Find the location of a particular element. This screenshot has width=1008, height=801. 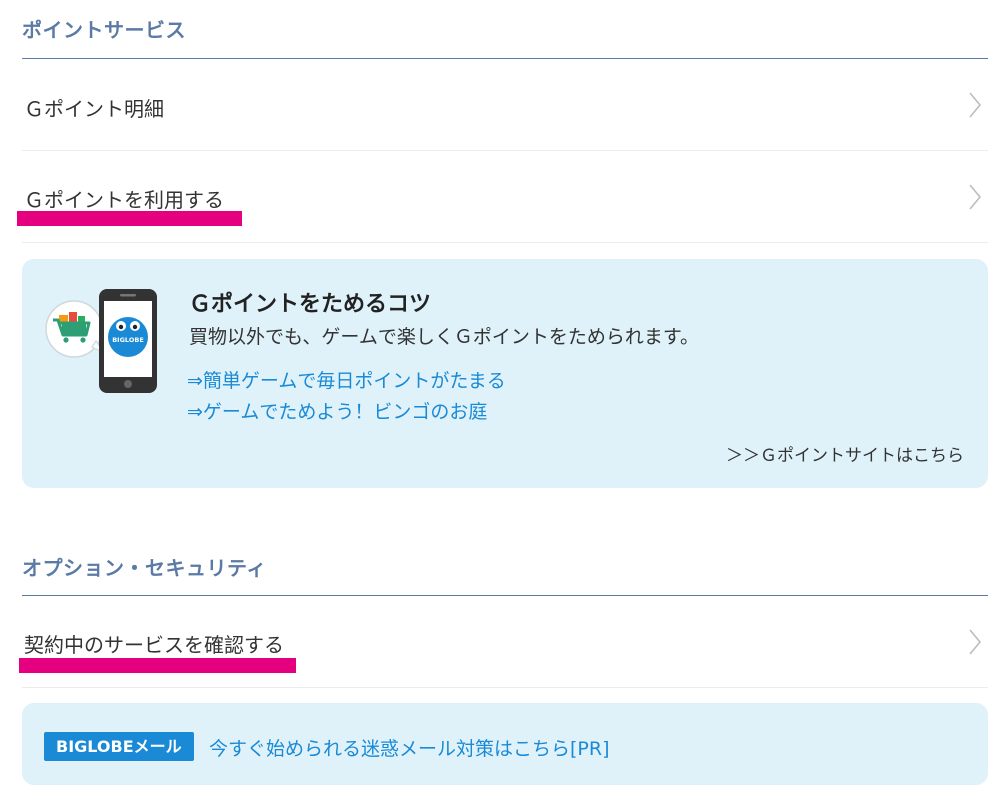

biglobe-mail-badge: BIGLOBEメール is located at coordinates (119, 746).